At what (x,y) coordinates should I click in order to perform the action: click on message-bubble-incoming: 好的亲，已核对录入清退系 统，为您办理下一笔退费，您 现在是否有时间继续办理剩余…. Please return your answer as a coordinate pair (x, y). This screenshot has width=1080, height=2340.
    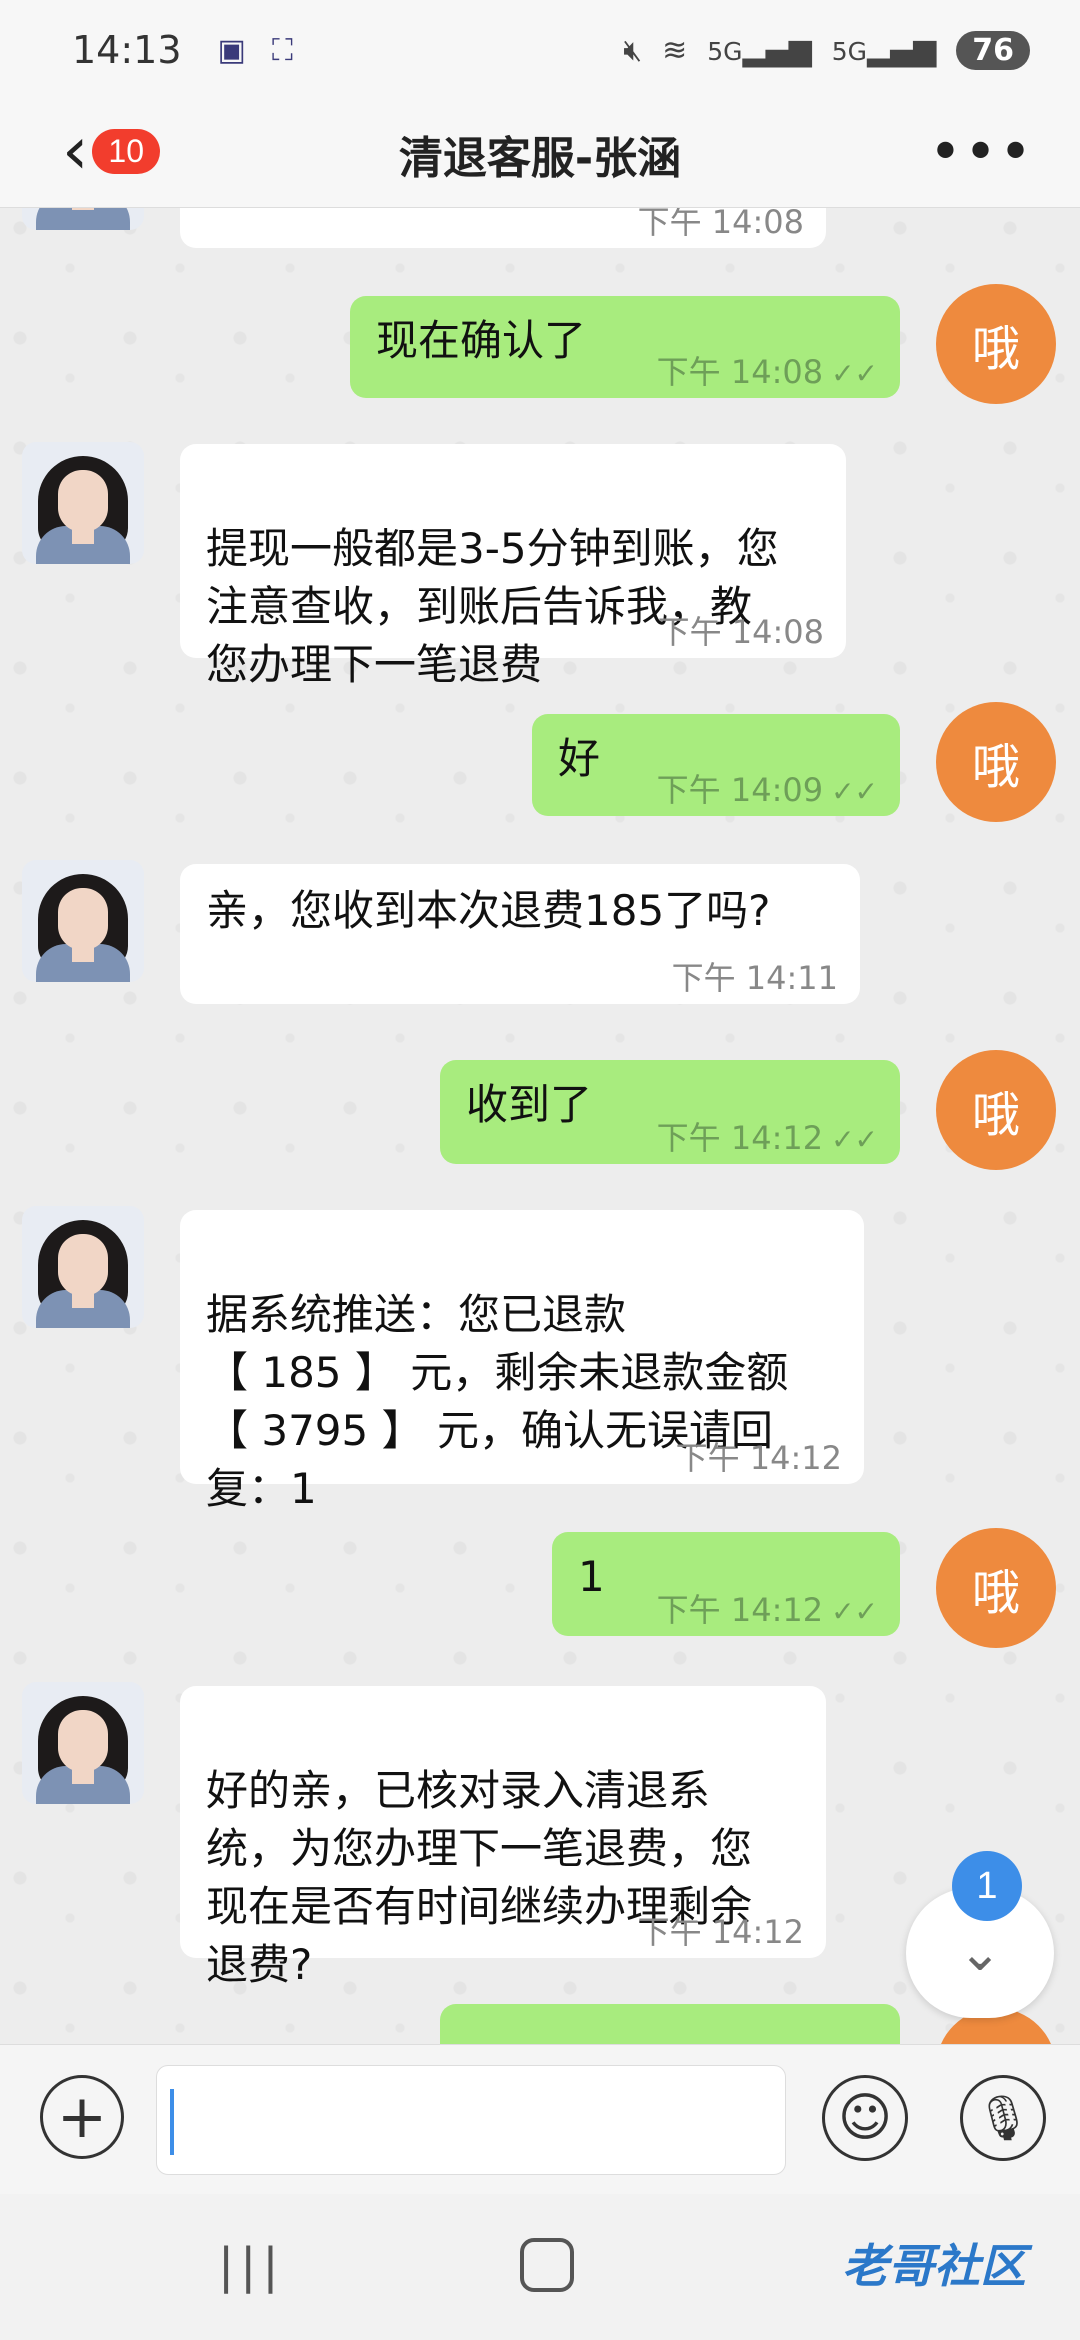
    Looking at the image, I should click on (503, 1837).